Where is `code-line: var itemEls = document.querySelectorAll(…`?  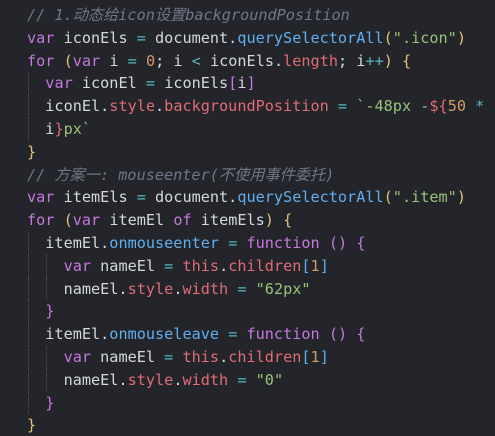 code-line: var itemEls = document.querySelectorAll(… is located at coordinates (247, 197).